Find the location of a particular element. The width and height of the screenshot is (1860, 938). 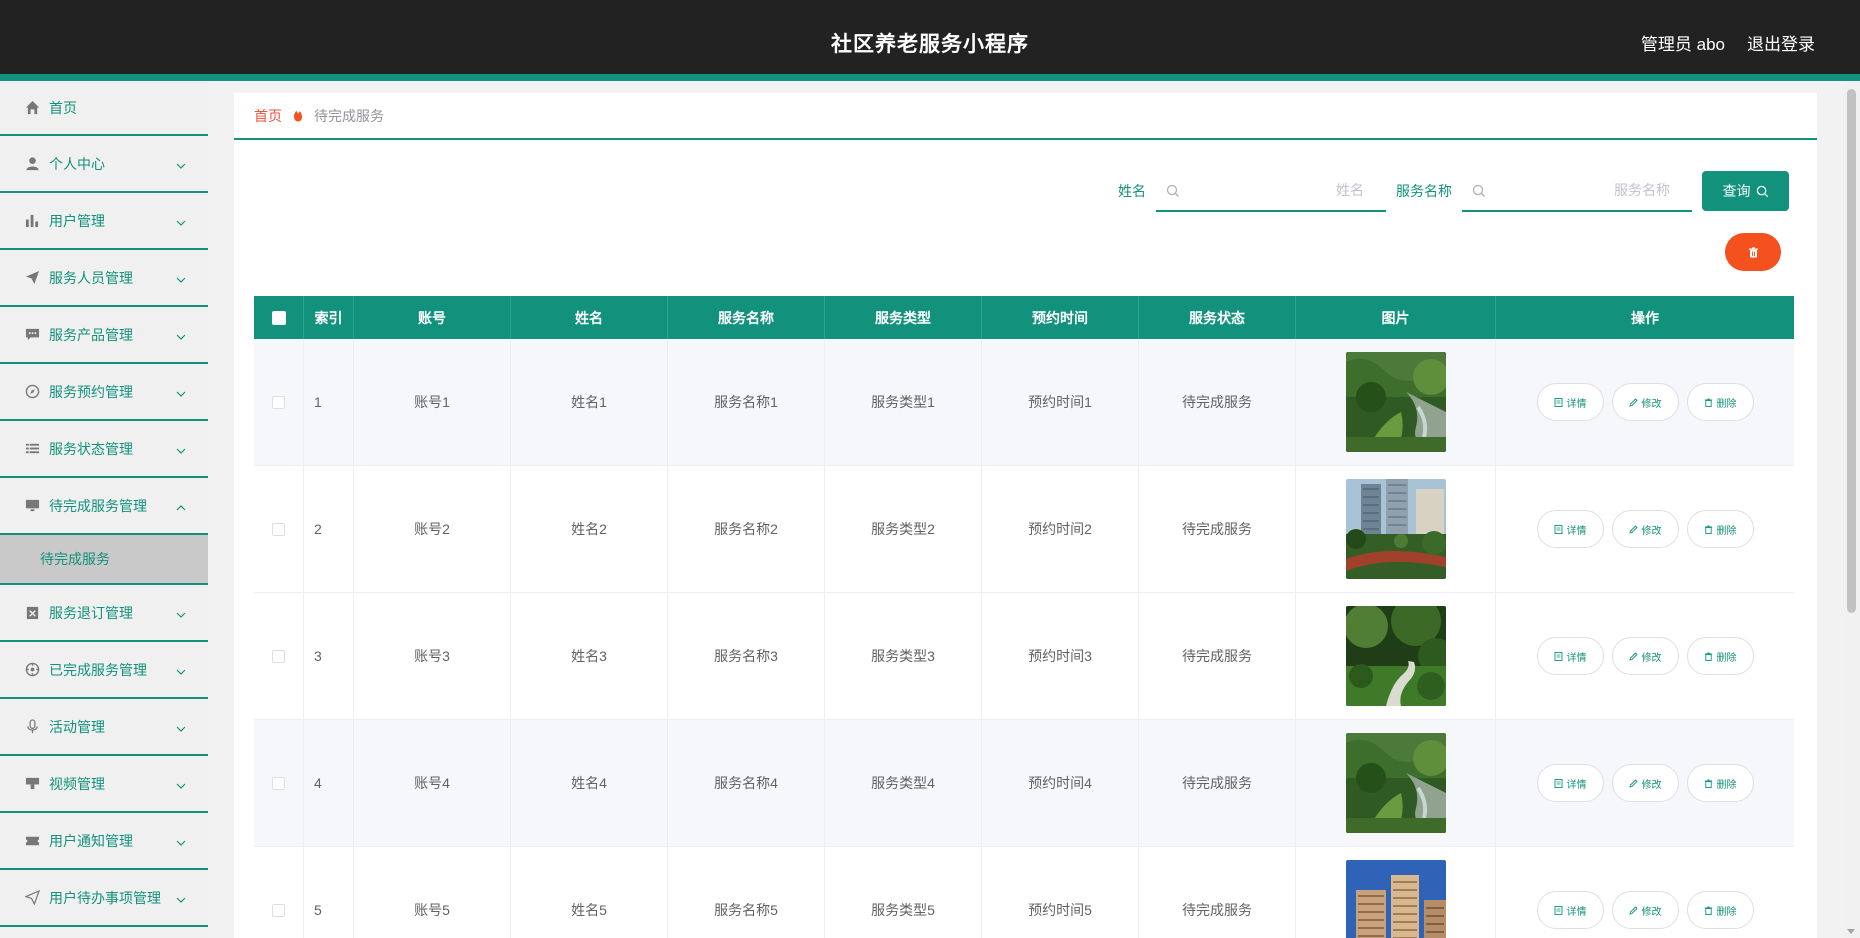

cell-time: 预约时间4 is located at coordinates (1060, 783).